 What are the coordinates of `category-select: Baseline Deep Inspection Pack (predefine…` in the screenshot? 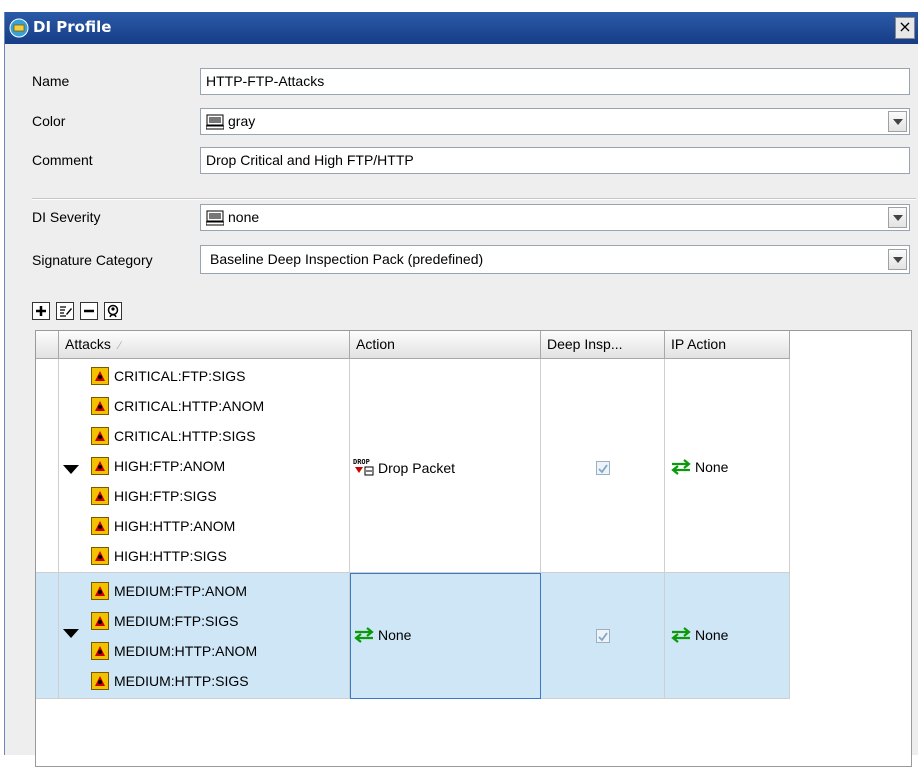 It's located at (555, 259).